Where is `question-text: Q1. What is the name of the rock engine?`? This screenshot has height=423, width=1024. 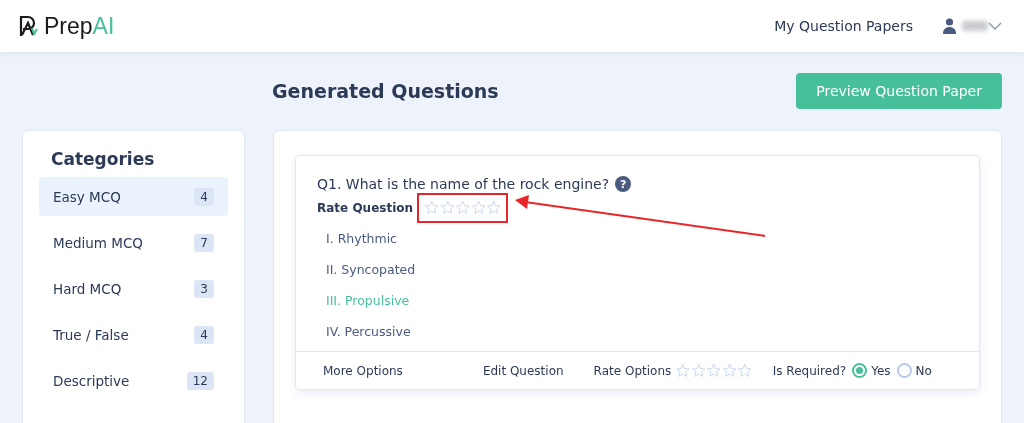
question-text: Q1. What is the name of the rock engine? is located at coordinates (463, 184).